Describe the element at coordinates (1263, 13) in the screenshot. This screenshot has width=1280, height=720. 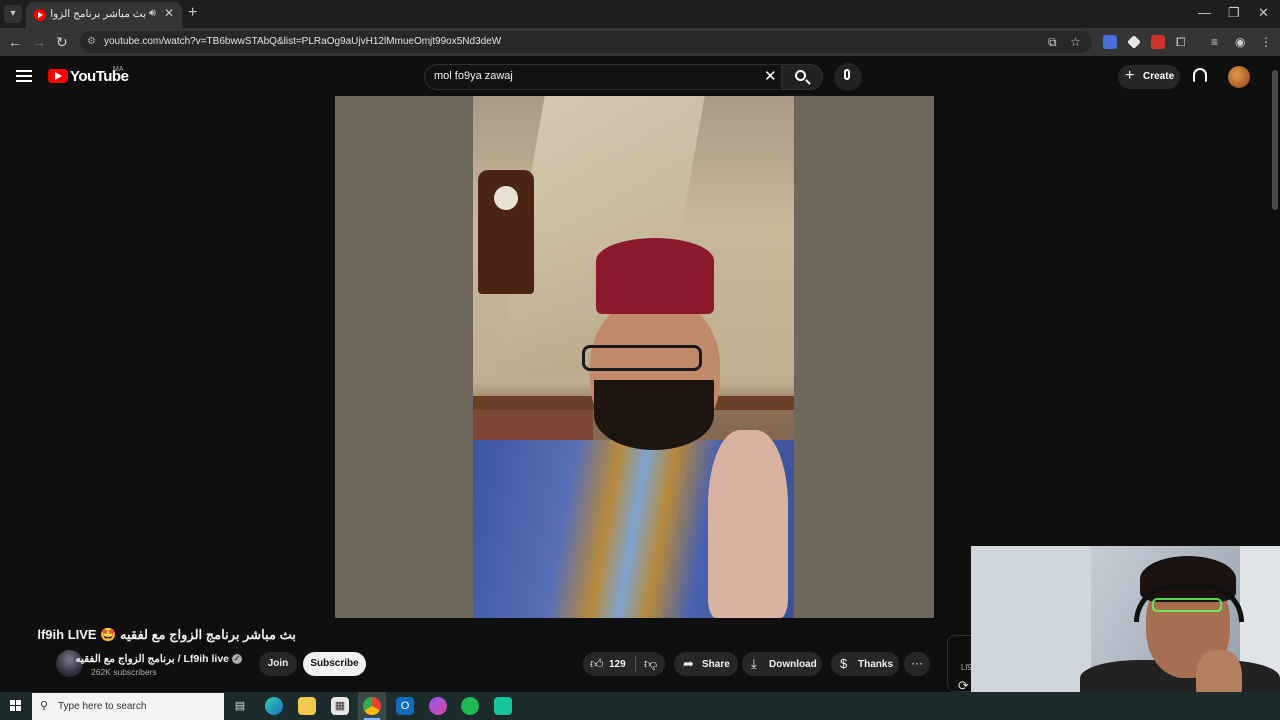
I see `window-close-icon: ✕` at that location.